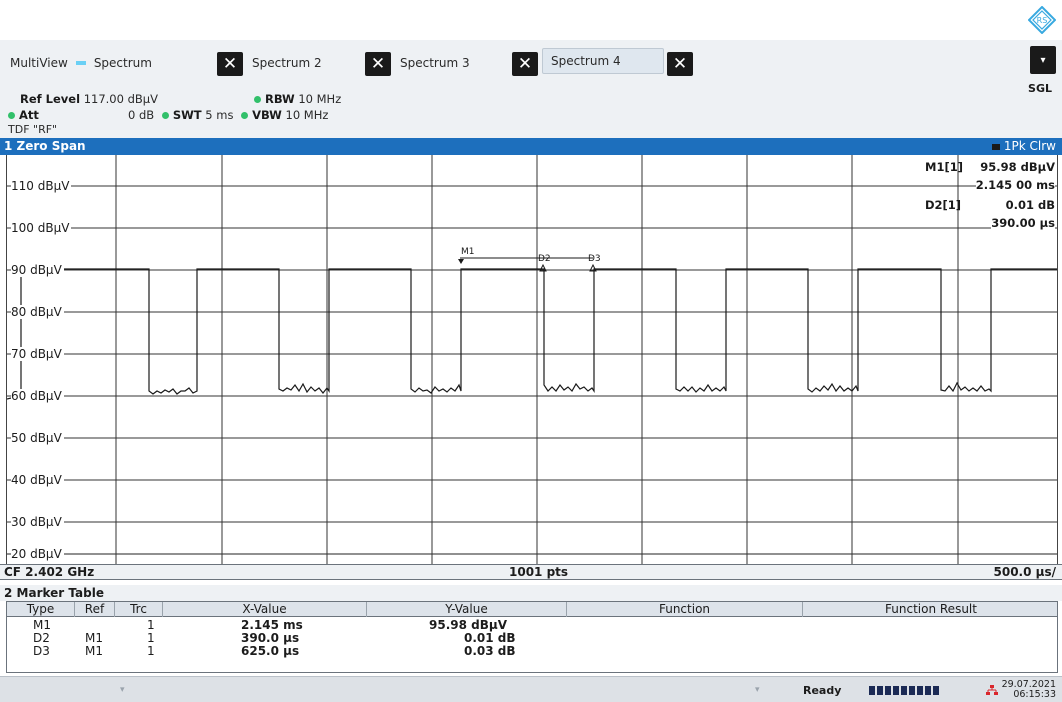  What do you see at coordinates (1025, 572) in the screenshot?
I see `time-per-division: 500.0 µs/` at bounding box center [1025, 572].